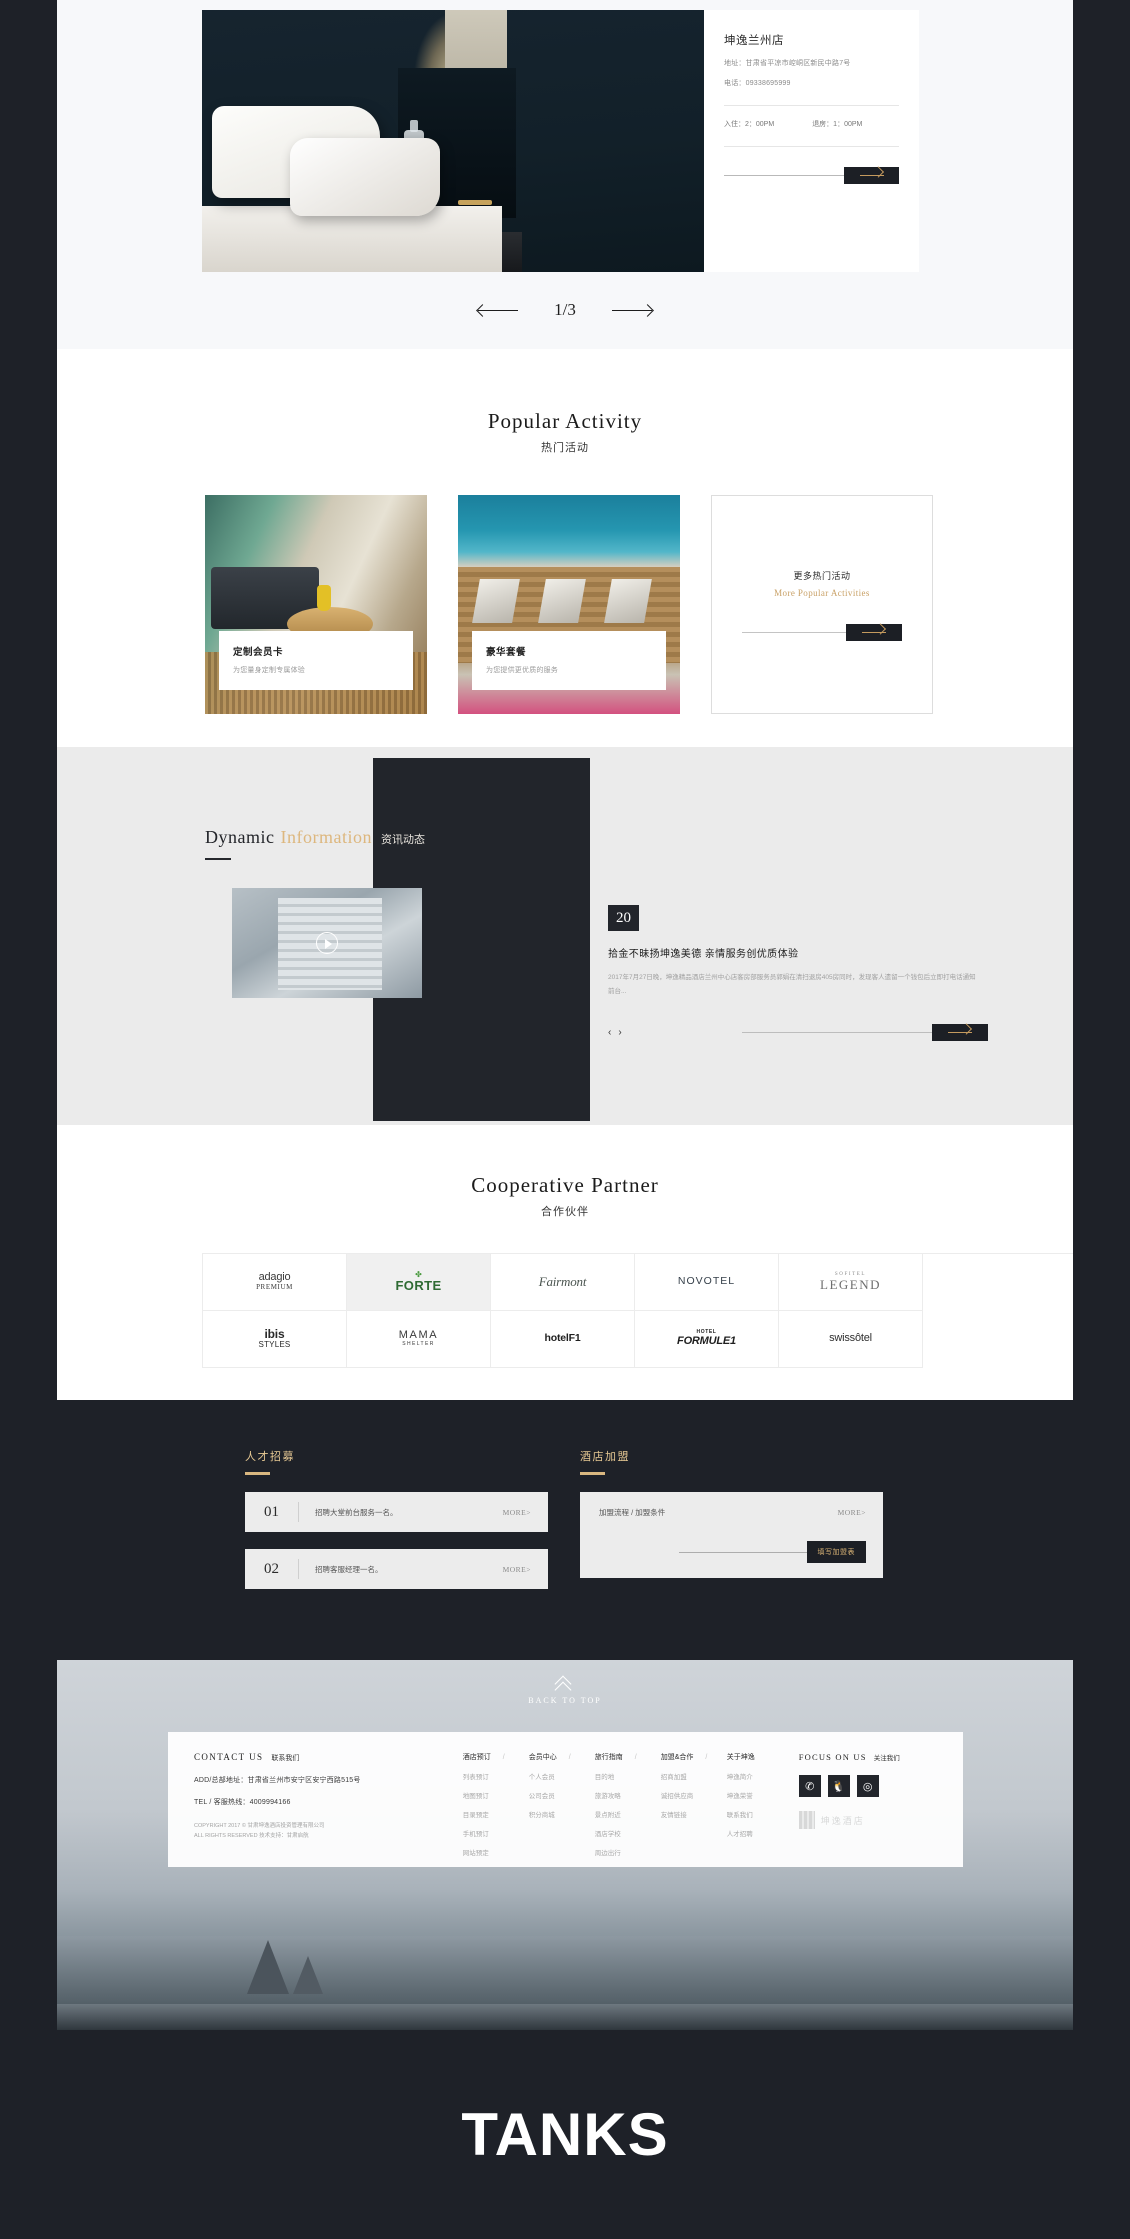  What do you see at coordinates (562, 1757) in the screenshot?
I see `column-heading-row: 会员中心 /` at bounding box center [562, 1757].